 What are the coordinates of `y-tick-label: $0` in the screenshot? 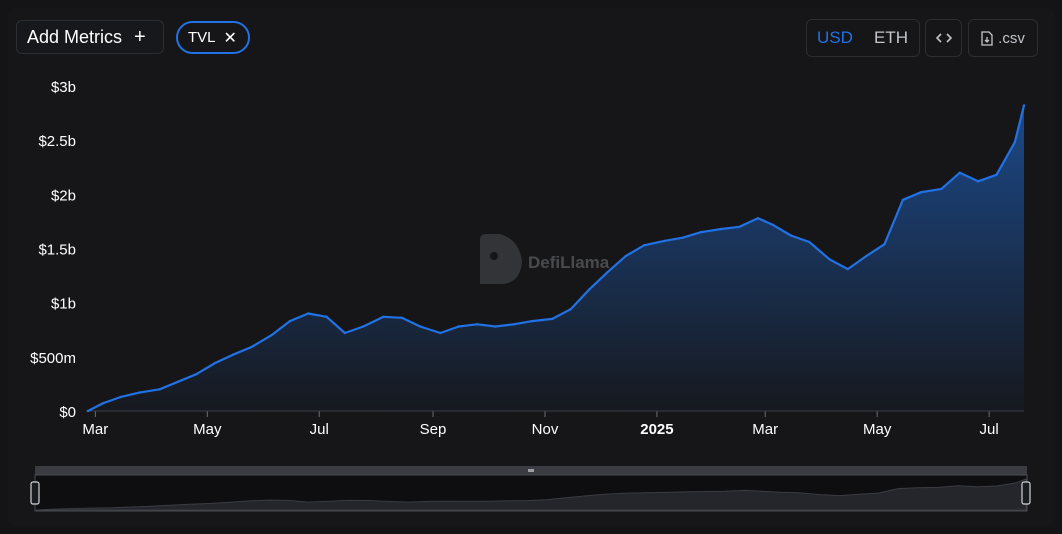 It's located at (67, 412).